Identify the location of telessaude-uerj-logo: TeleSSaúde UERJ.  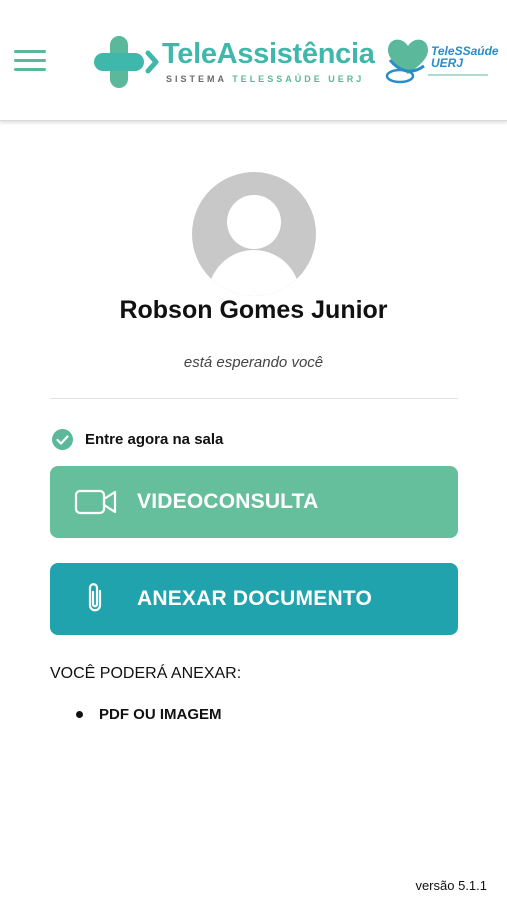
(441, 60).